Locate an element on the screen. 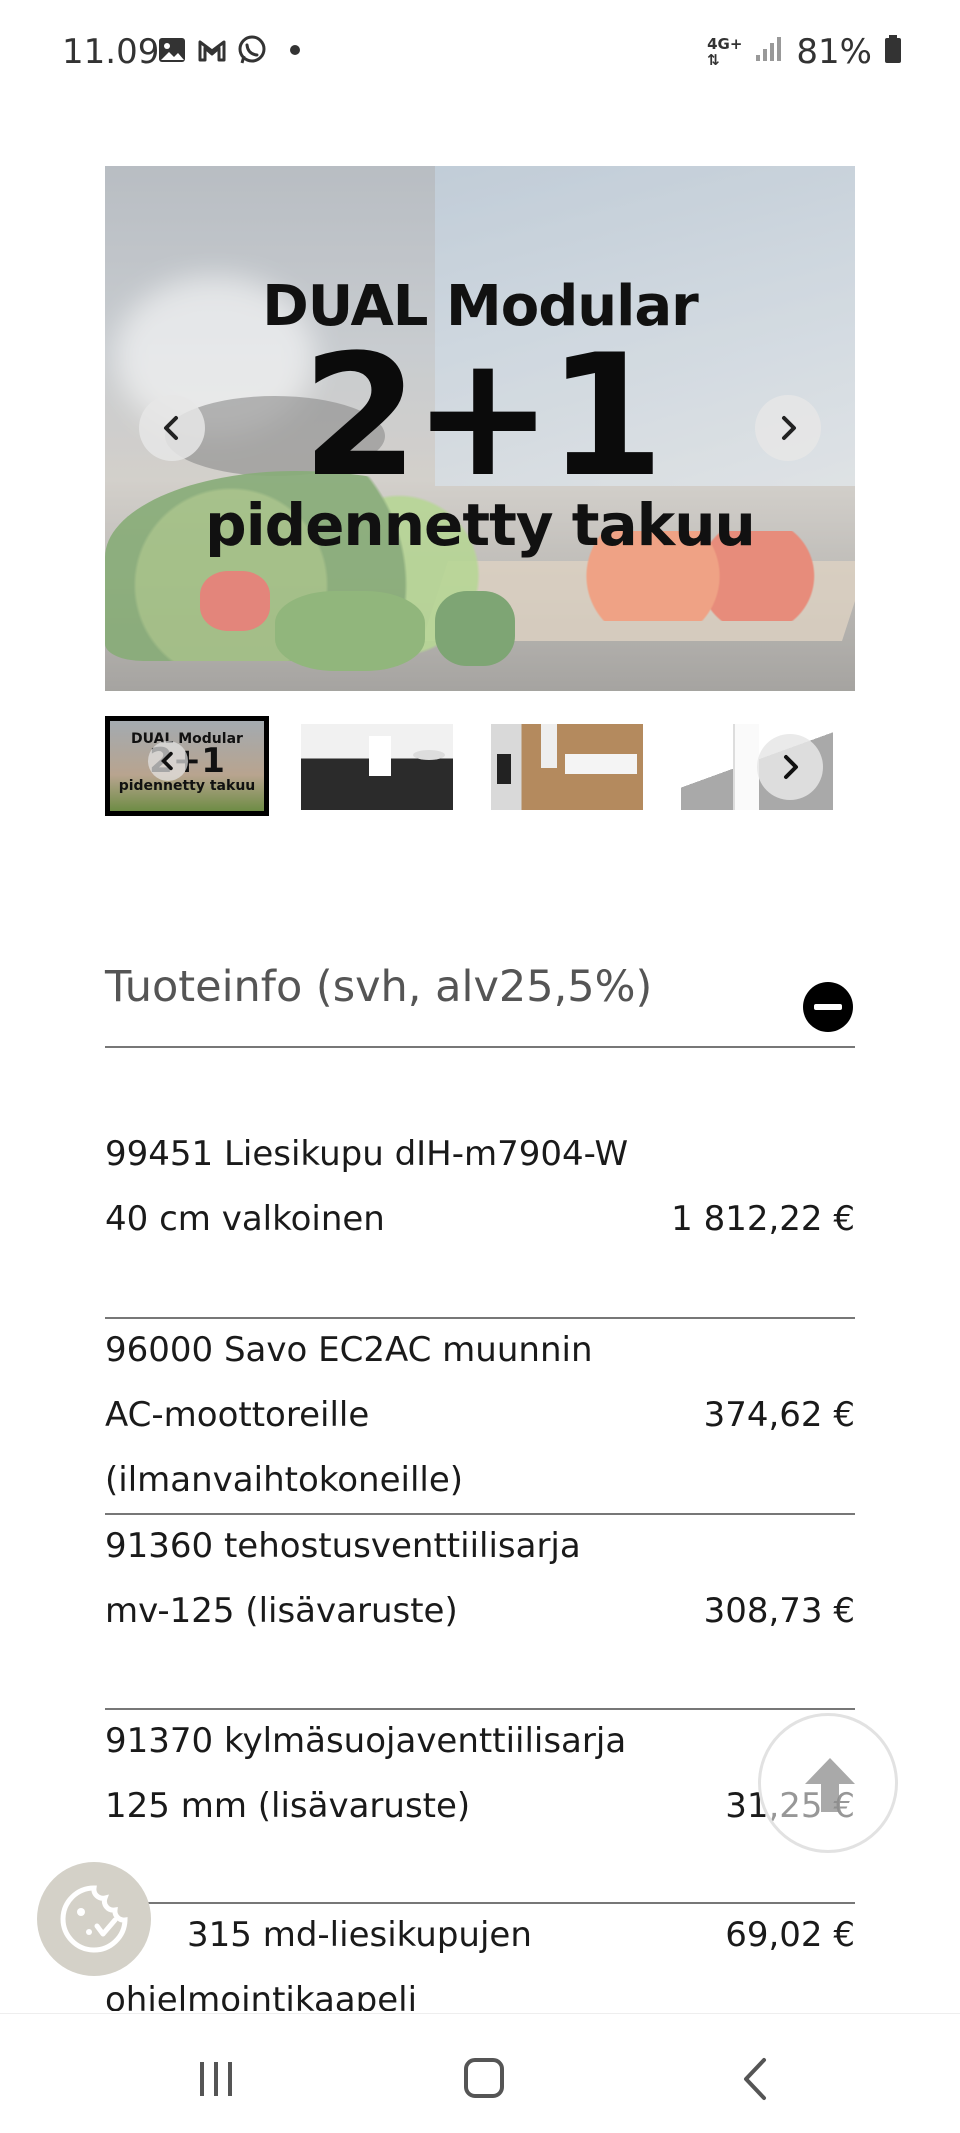 The image size is (960, 2133). arrow-up-icon is located at coordinates (830, 1785).